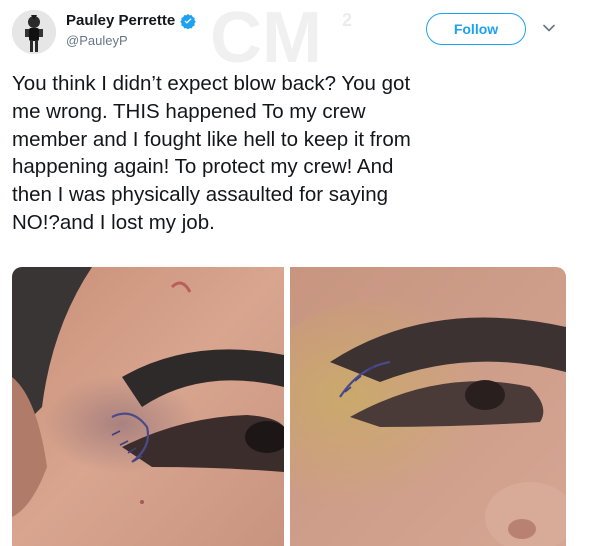  Describe the element at coordinates (120, 20) in the screenshot. I see `display-name: Pauley Perrette` at that location.